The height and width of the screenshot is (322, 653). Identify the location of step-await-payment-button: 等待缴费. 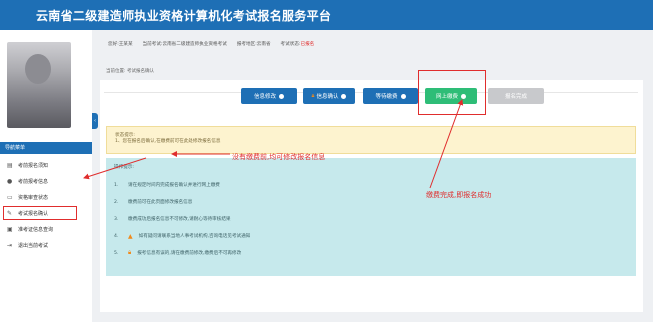
(390, 96).